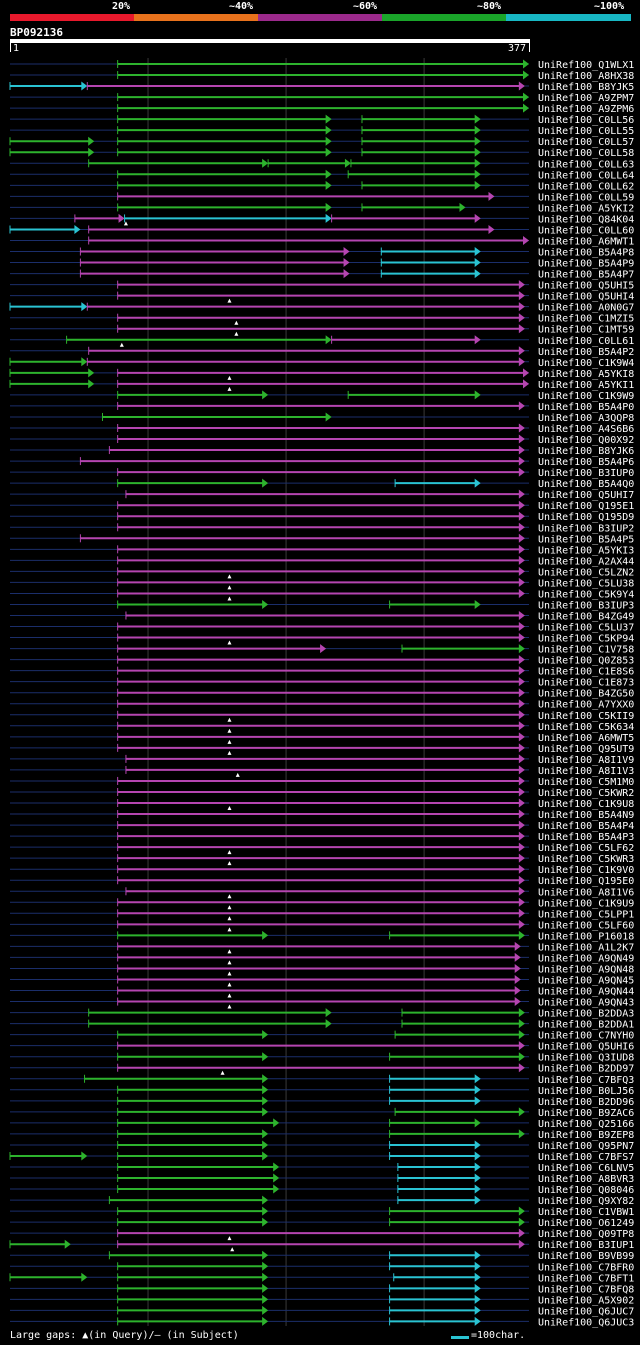 The width and height of the screenshot is (640, 1345). What do you see at coordinates (586, 186) in the screenshot?
I see `hit-label: UniRef100_C0LL62` at bounding box center [586, 186].